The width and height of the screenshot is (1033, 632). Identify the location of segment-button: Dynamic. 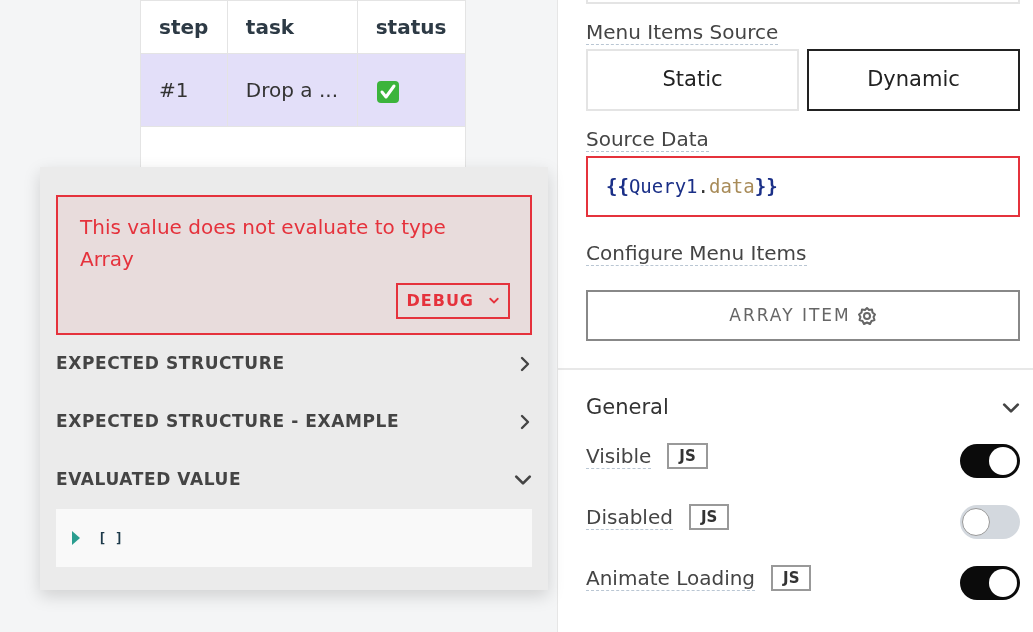
(913, 80).